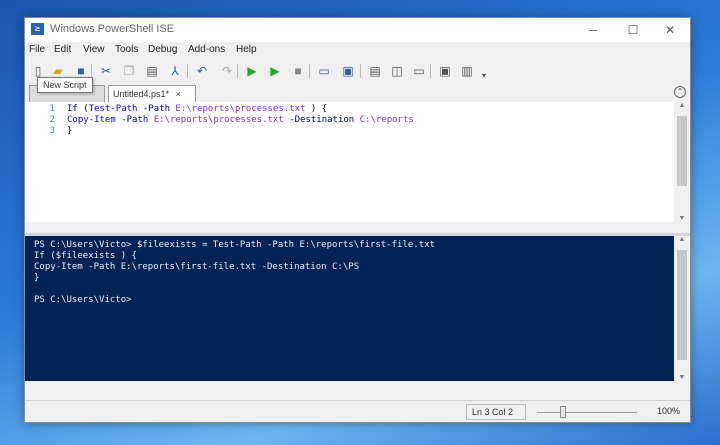 The height and width of the screenshot is (445, 720). I want to click on copy-icon: ❐, so click(129, 71).